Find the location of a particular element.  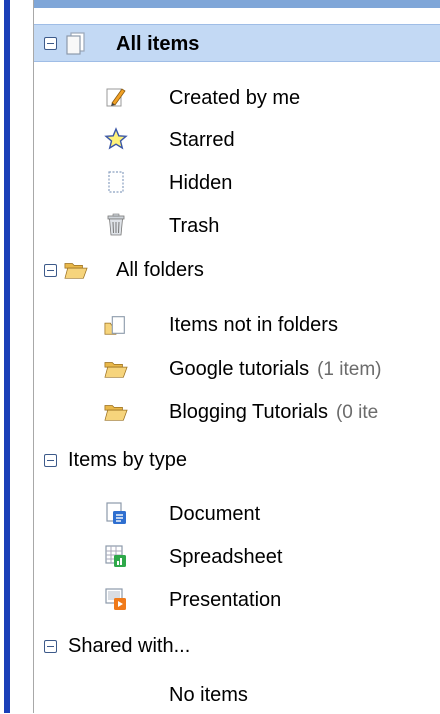

tree-item-label: Items by type is located at coordinates (127, 460).